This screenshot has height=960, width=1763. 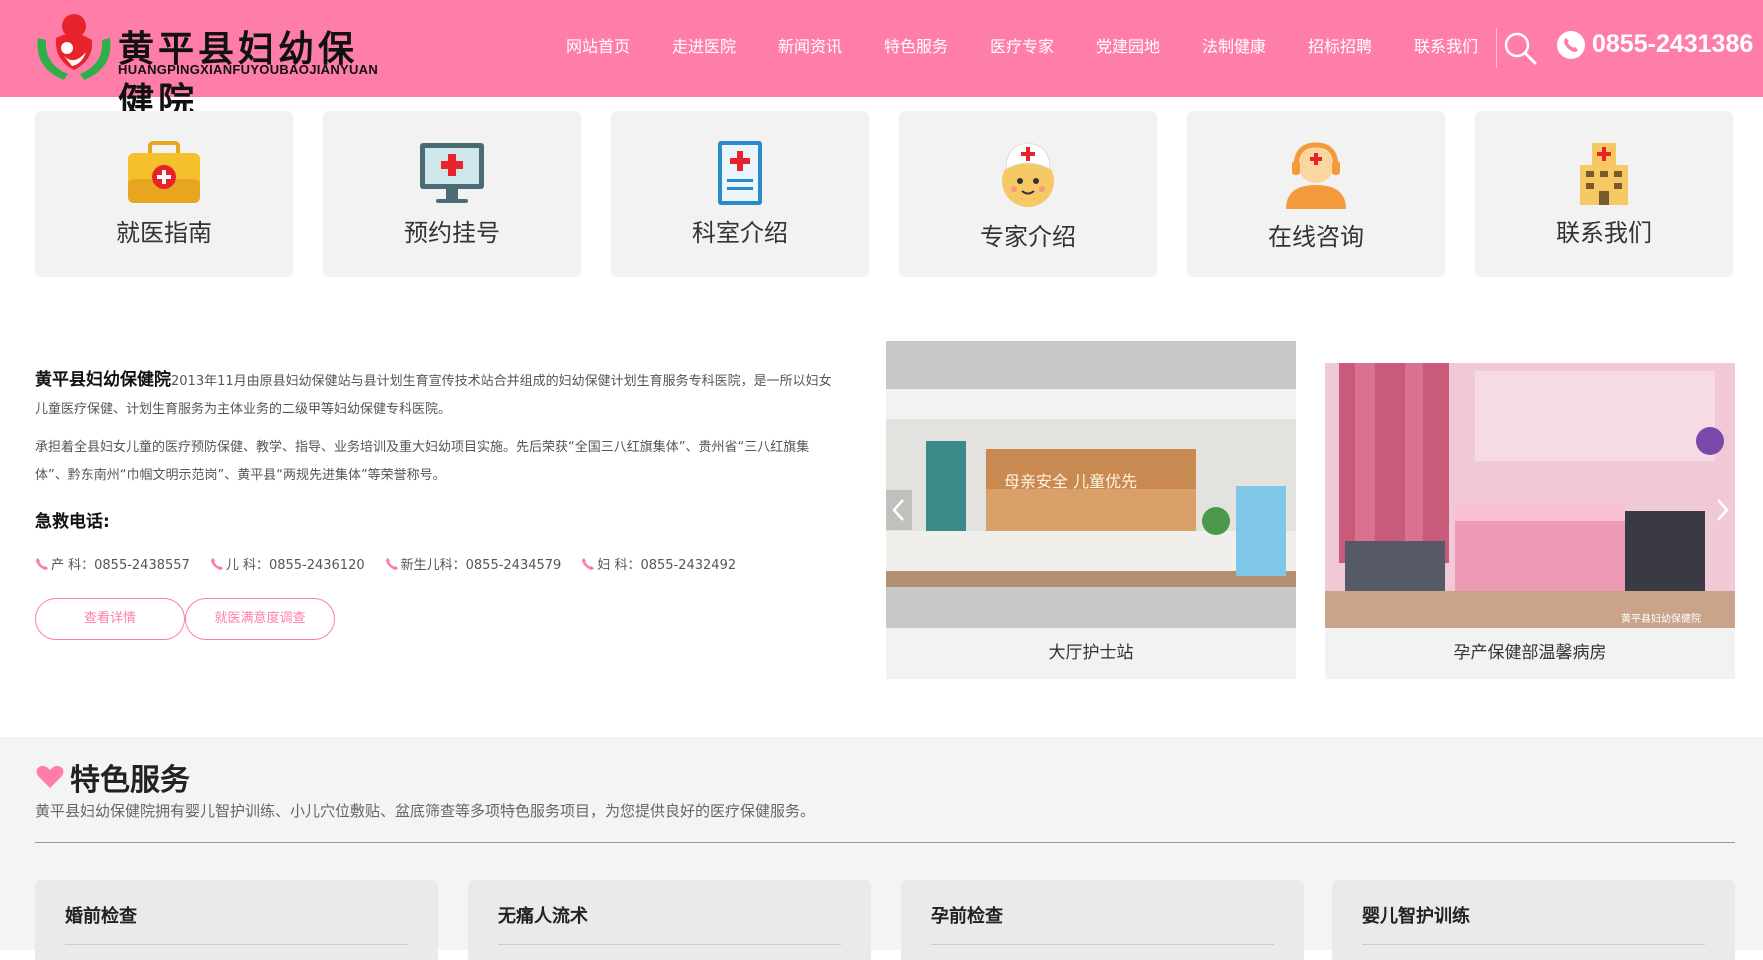 What do you see at coordinates (287, 563) in the screenshot?
I see `phone-pediatrics: 儿 科：0855-2436120` at bounding box center [287, 563].